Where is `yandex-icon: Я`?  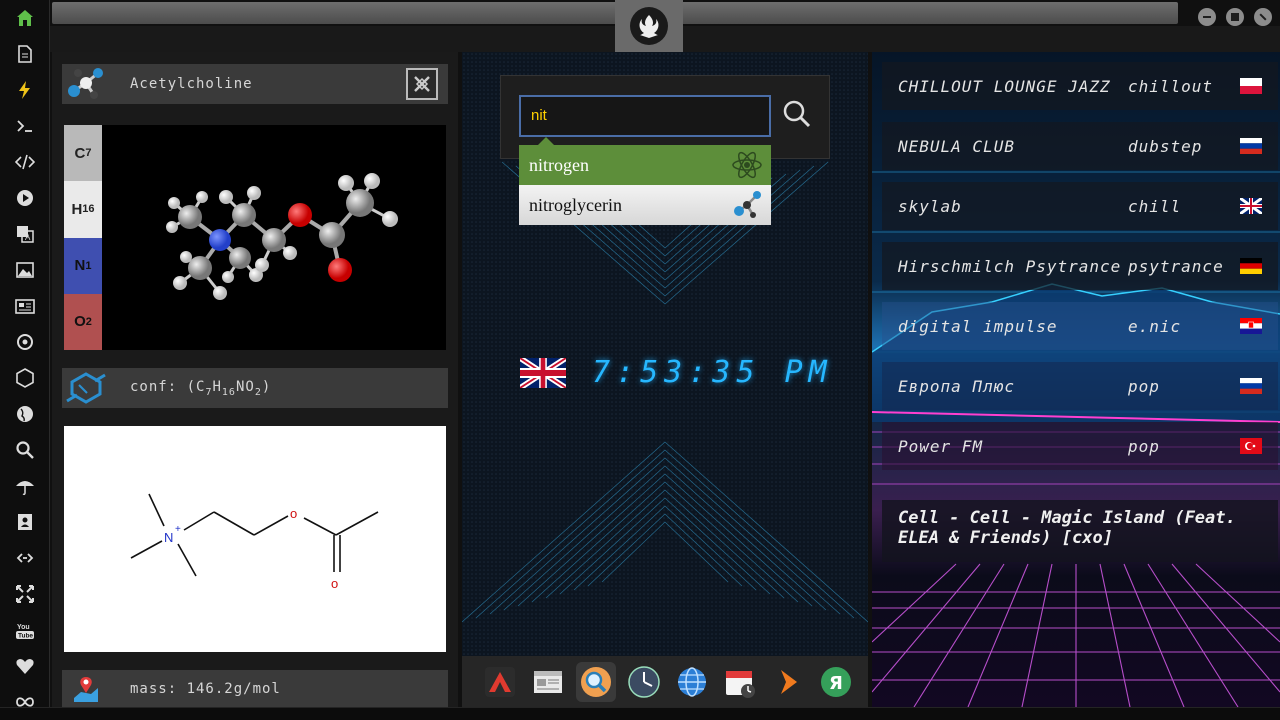
yandex-icon: Я is located at coordinates (836, 682).